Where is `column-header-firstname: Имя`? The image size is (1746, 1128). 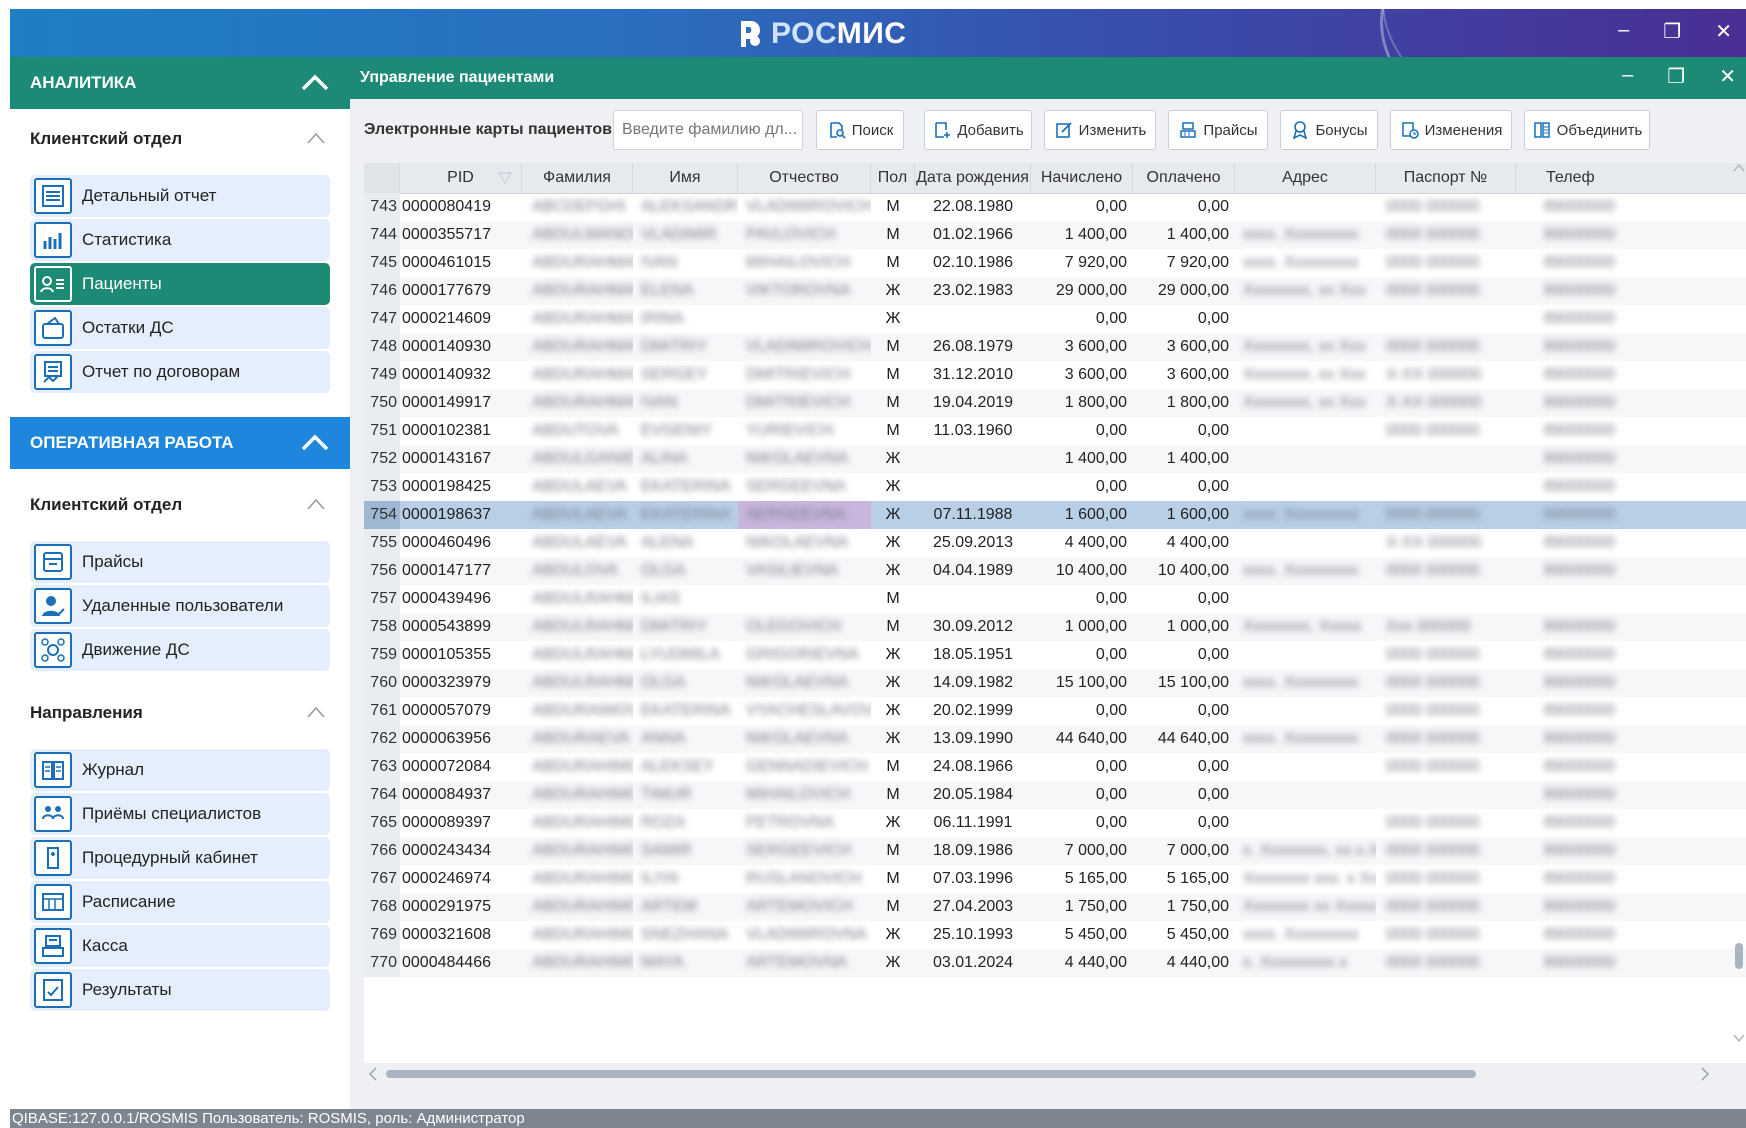
column-header-firstname: Имя is located at coordinates (685, 178).